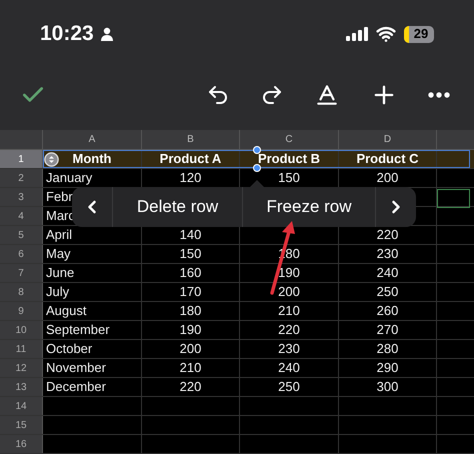 The image size is (474, 454). Describe the element at coordinates (387, 159) in the screenshot. I see `table-cell-text: Product C` at that location.